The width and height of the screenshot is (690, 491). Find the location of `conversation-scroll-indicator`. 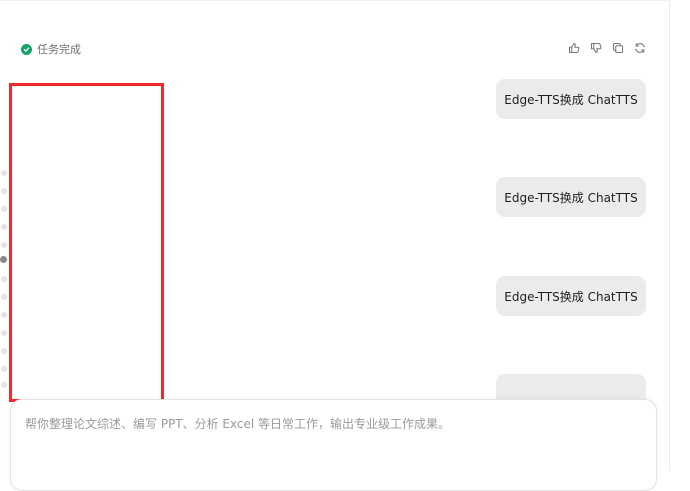

conversation-scroll-indicator is located at coordinates (4, 275).